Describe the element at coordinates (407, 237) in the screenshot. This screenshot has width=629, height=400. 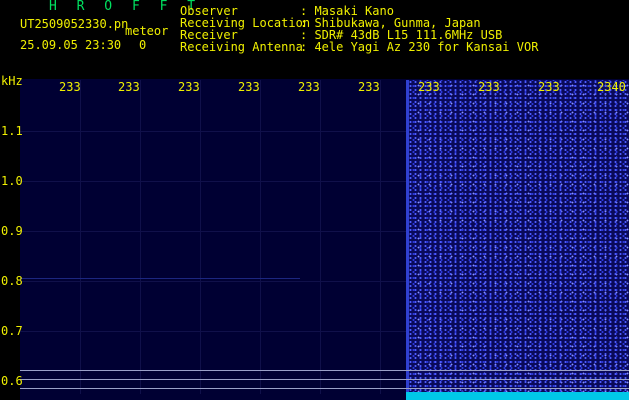
I see `noise-burst-edge` at that location.